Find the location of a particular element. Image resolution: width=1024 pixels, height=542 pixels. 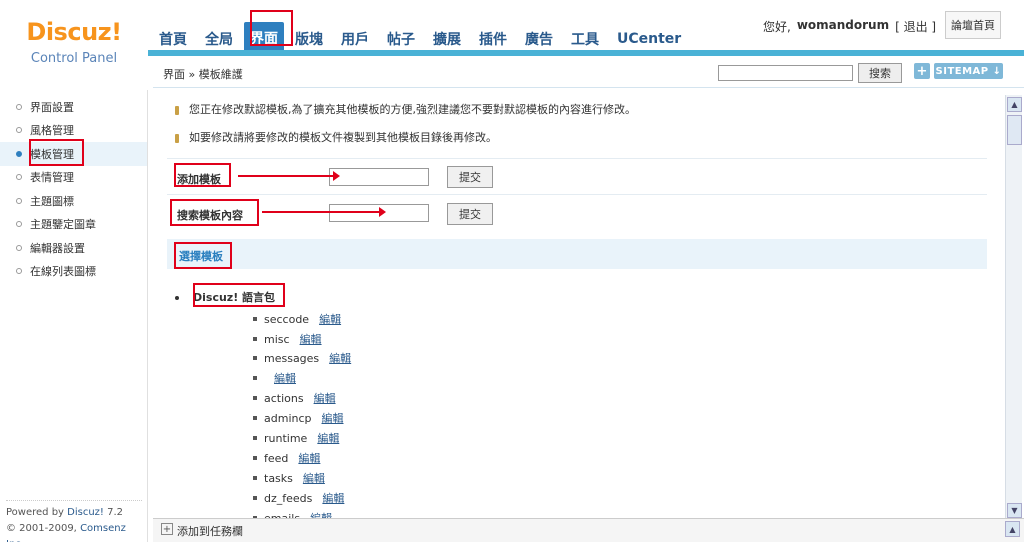

vertical-scrollbar: ▲ ▼ is located at coordinates (1013, 307).